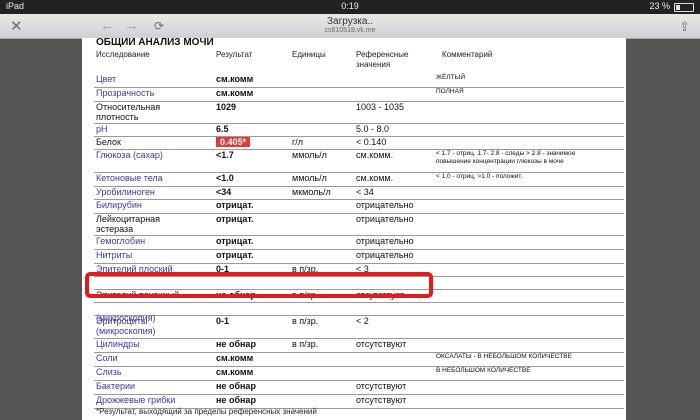 The image size is (700, 420). I want to click on table-row: Эритроциты (микроскопия) 0-1 в п/зр. < 2, so click(359, 327).